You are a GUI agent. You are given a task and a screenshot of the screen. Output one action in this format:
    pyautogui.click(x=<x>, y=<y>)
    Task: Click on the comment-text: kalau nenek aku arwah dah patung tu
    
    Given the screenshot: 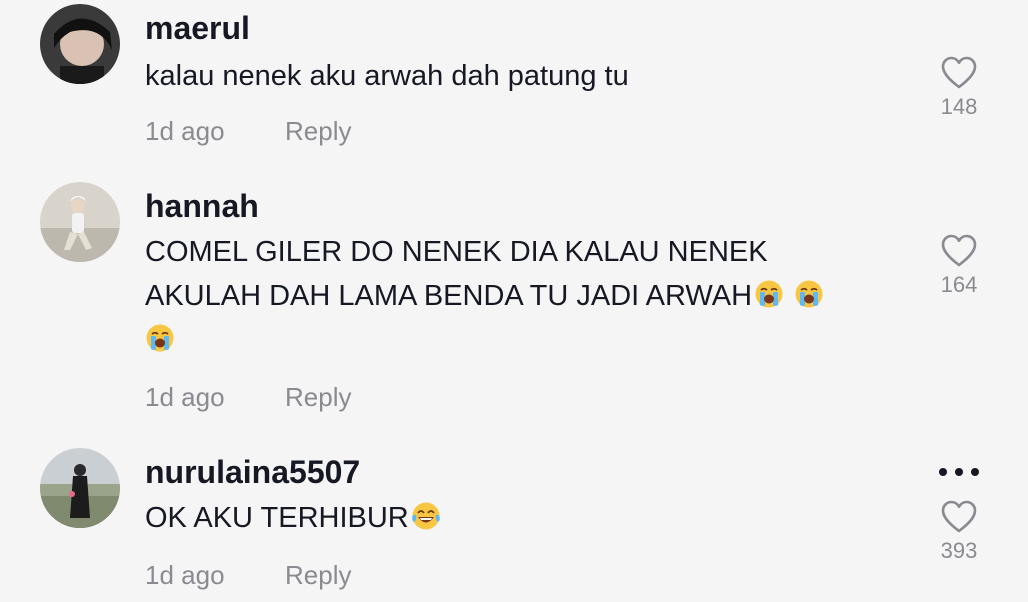 What is the action you would take?
    pyautogui.click(x=525, y=76)
    